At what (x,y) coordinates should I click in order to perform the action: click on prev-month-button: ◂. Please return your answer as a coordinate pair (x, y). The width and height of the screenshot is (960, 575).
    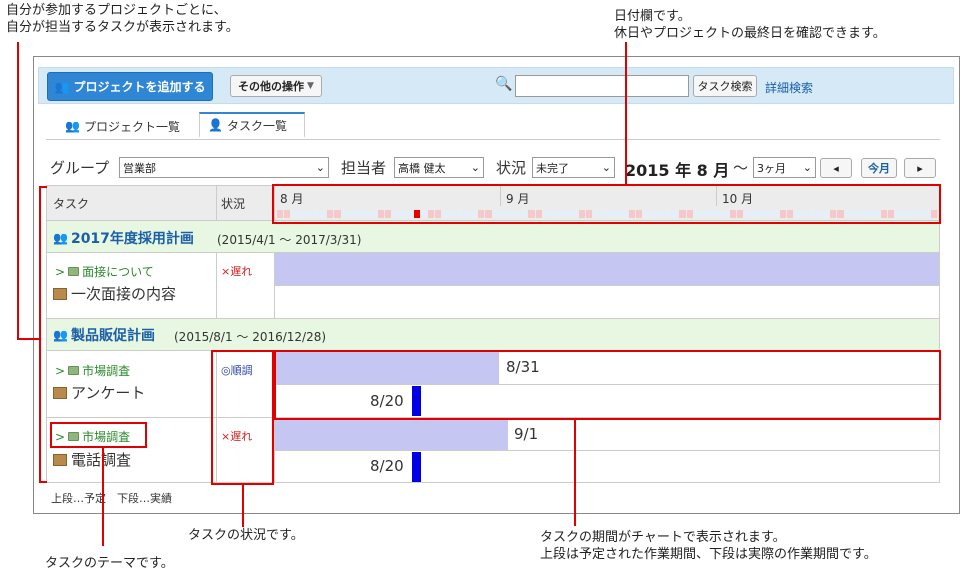
    Looking at the image, I should click on (836, 168).